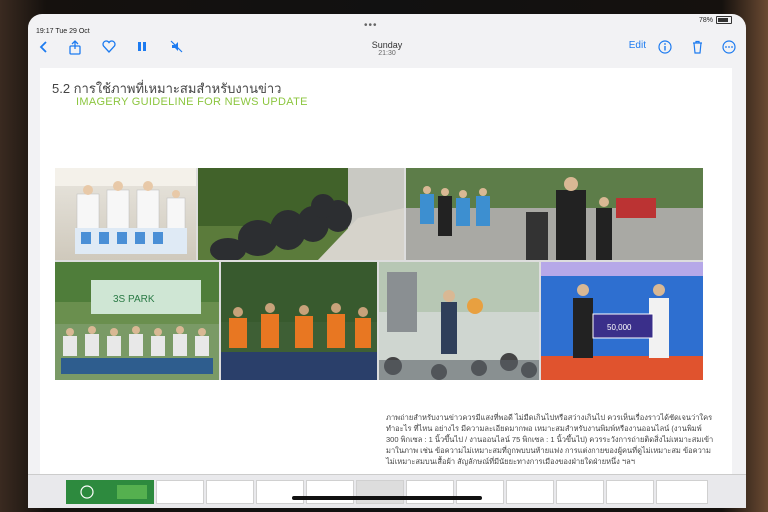  What do you see at coordinates (387, 53) in the screenshot?
I see `title-time: 21:30` at bounding box center [387, 53].